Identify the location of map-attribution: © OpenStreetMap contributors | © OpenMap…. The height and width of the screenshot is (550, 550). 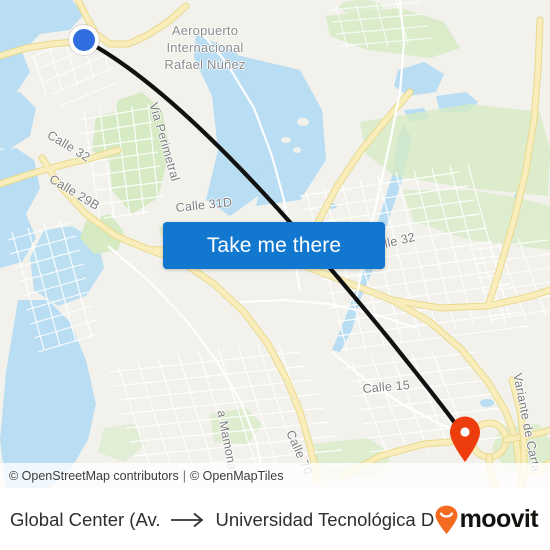
(275, 475).